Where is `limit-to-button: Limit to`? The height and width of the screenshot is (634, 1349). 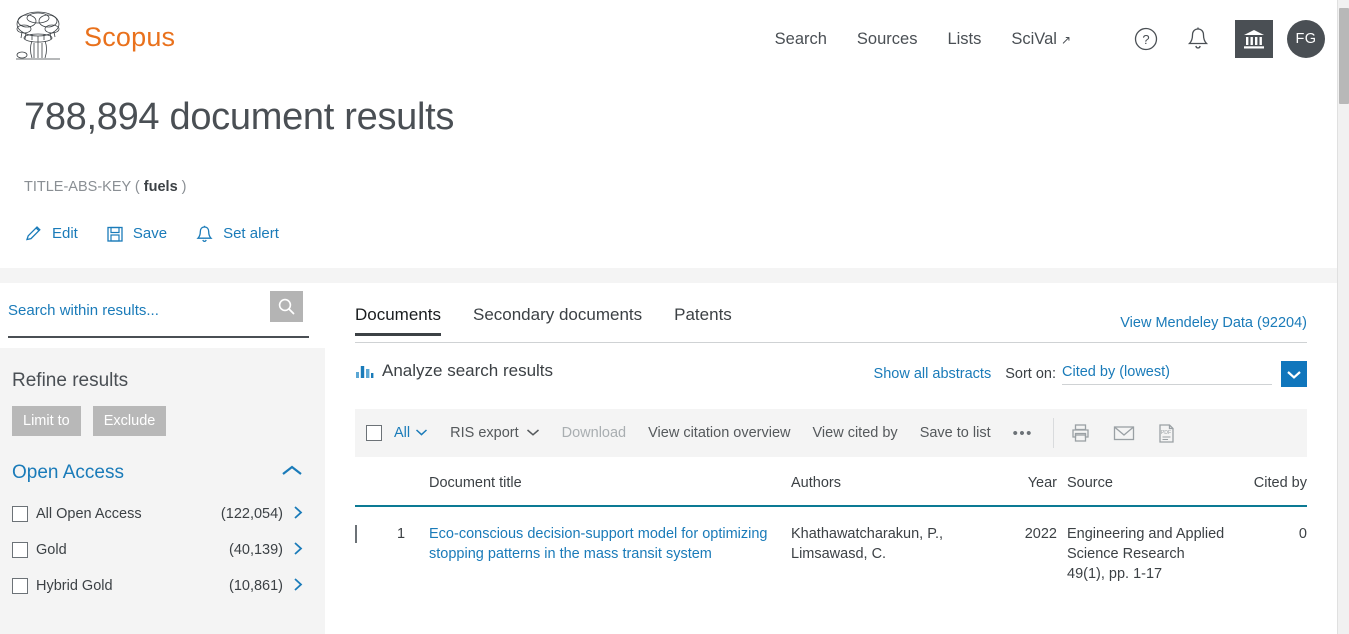 limit-to-button: Limit to is located at coordinates (46, 421).